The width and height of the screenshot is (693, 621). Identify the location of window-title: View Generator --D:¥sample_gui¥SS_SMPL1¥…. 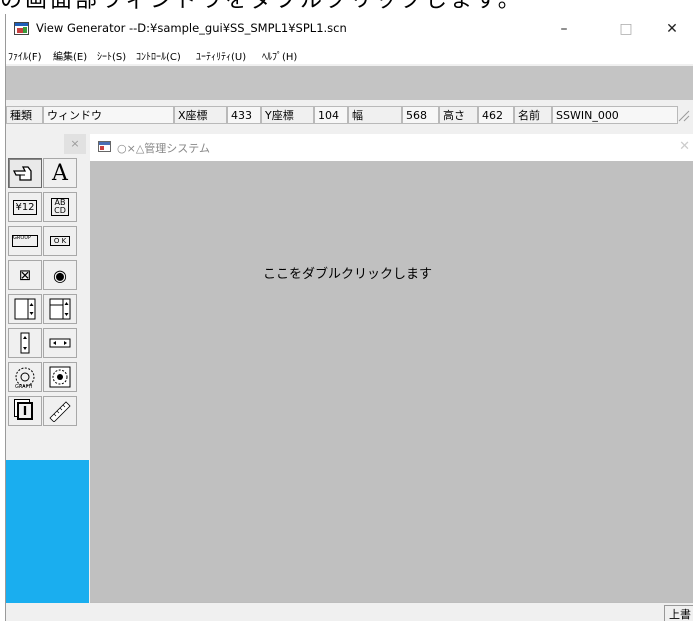
(191, 28).